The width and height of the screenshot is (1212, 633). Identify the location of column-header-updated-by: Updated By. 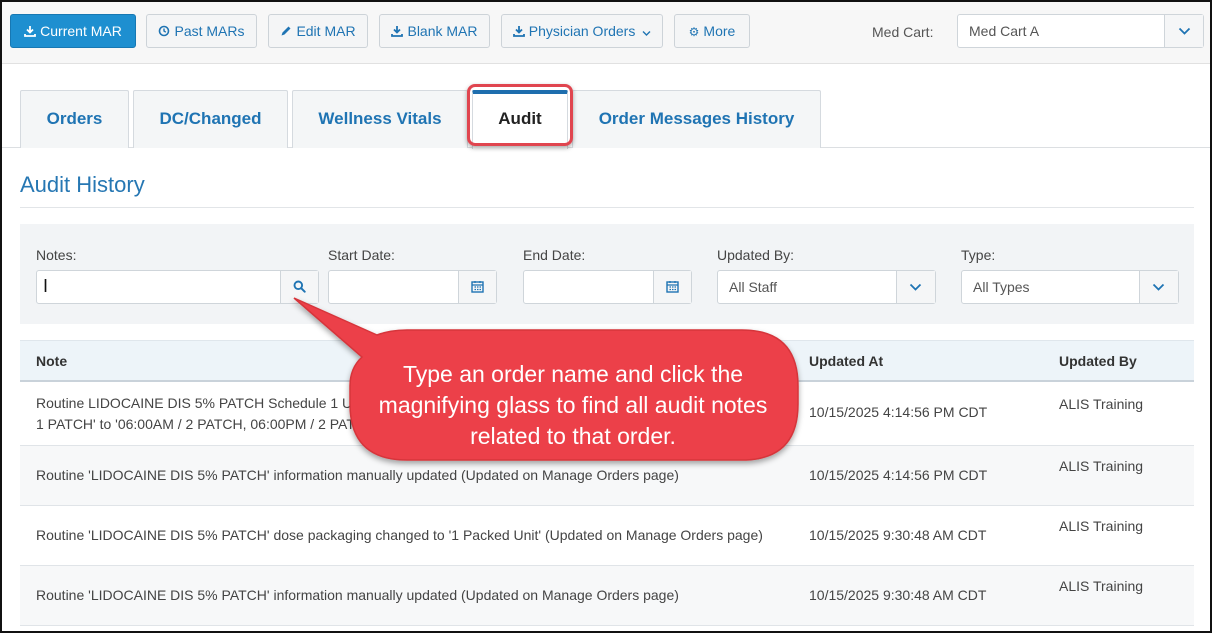
(1098, 361).